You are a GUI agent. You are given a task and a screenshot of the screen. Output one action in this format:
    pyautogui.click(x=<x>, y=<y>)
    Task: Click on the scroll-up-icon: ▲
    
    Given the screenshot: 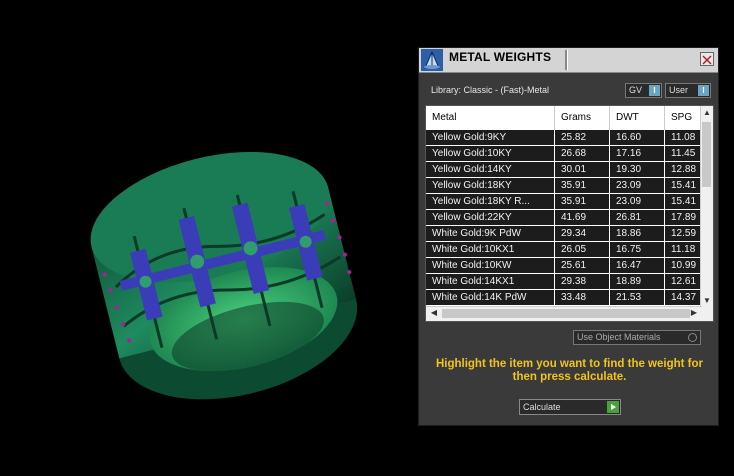 What is the action you would take?
    pyautogui.click(x=707, y=112)
    